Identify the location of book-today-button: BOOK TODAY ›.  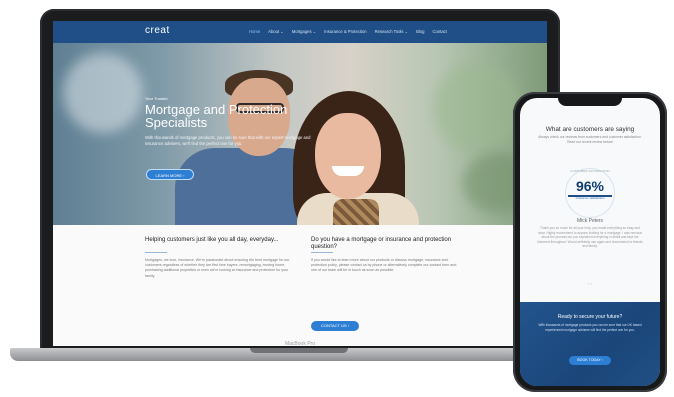
(590, 360).